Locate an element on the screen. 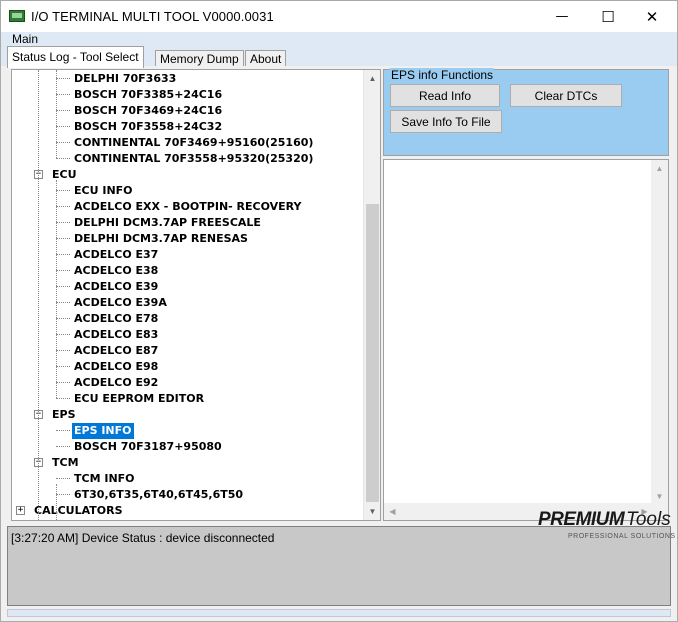 This screenshot has width=678, height=622. tree-item: ACDELCO E92 is located at coordinates (116, 383).